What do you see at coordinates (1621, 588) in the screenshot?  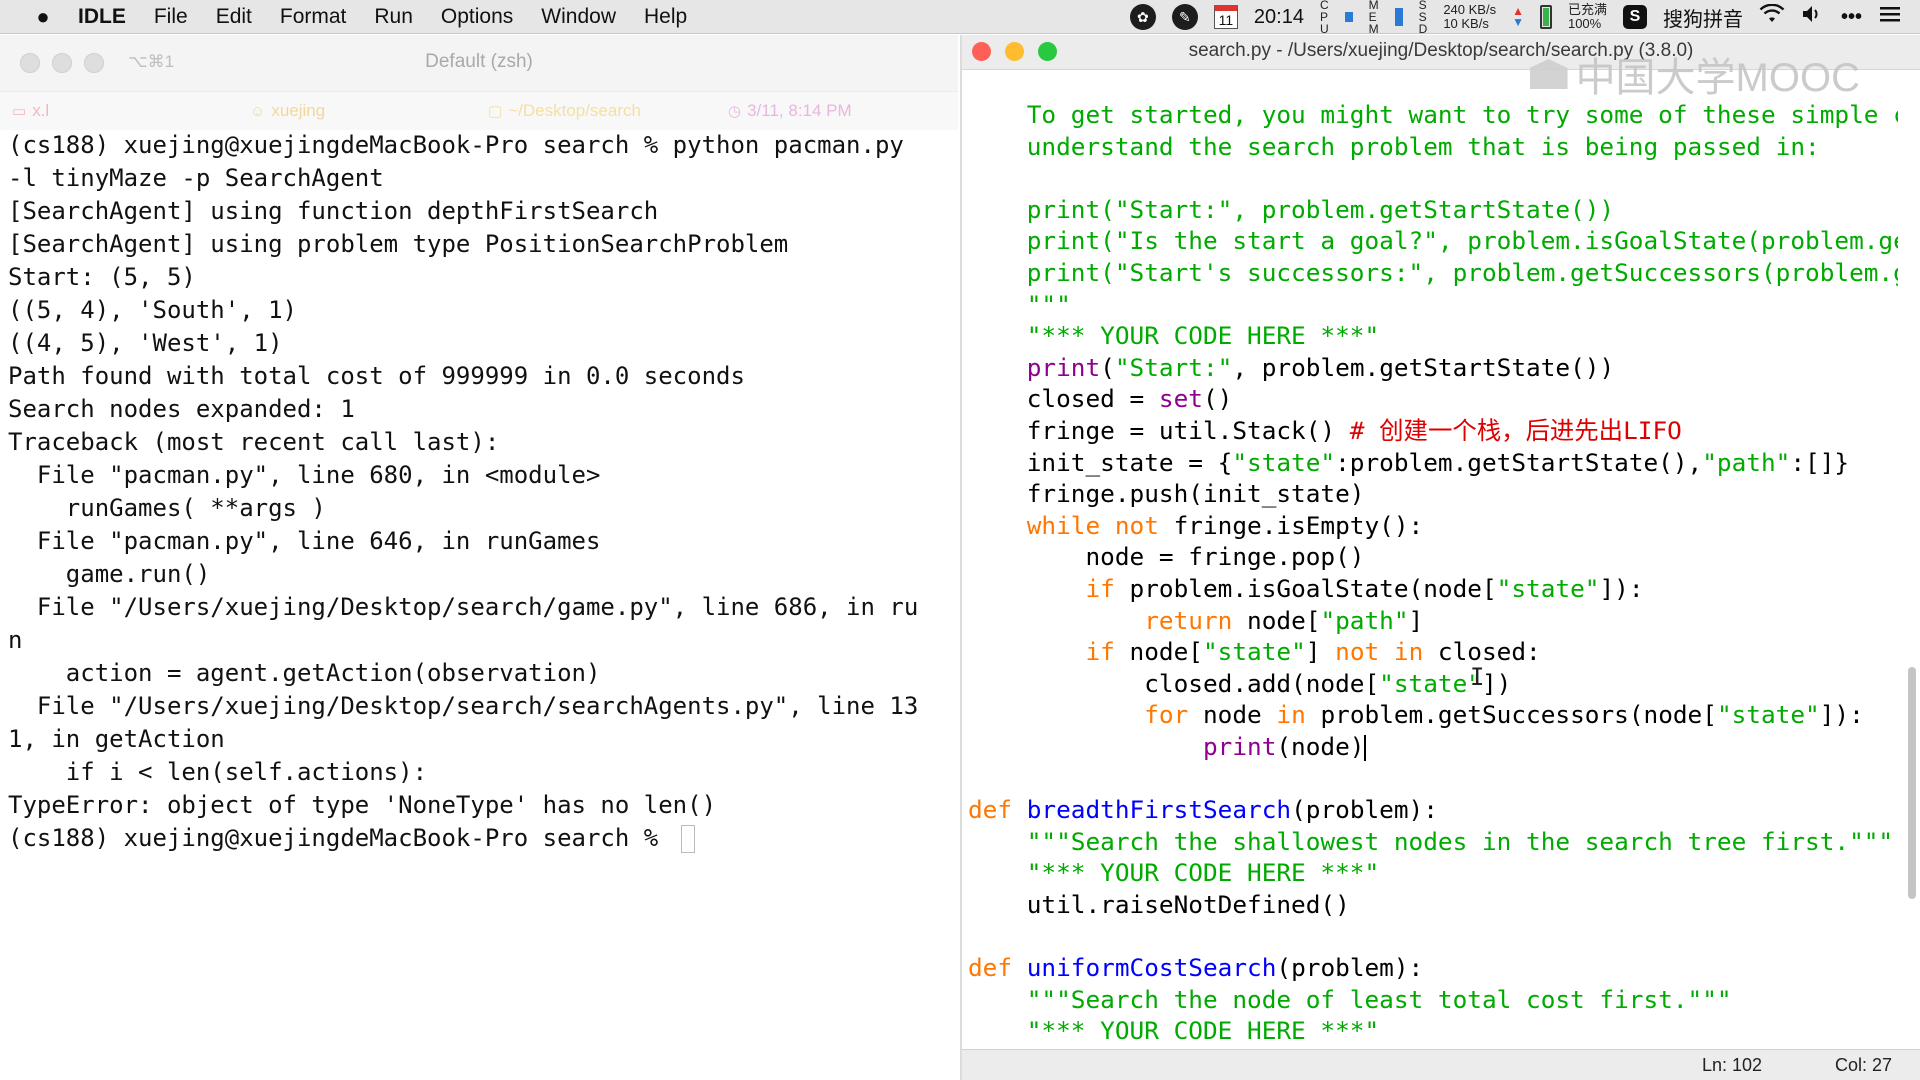 I see `code-token: ]):` at bounding box center [1621, 588].